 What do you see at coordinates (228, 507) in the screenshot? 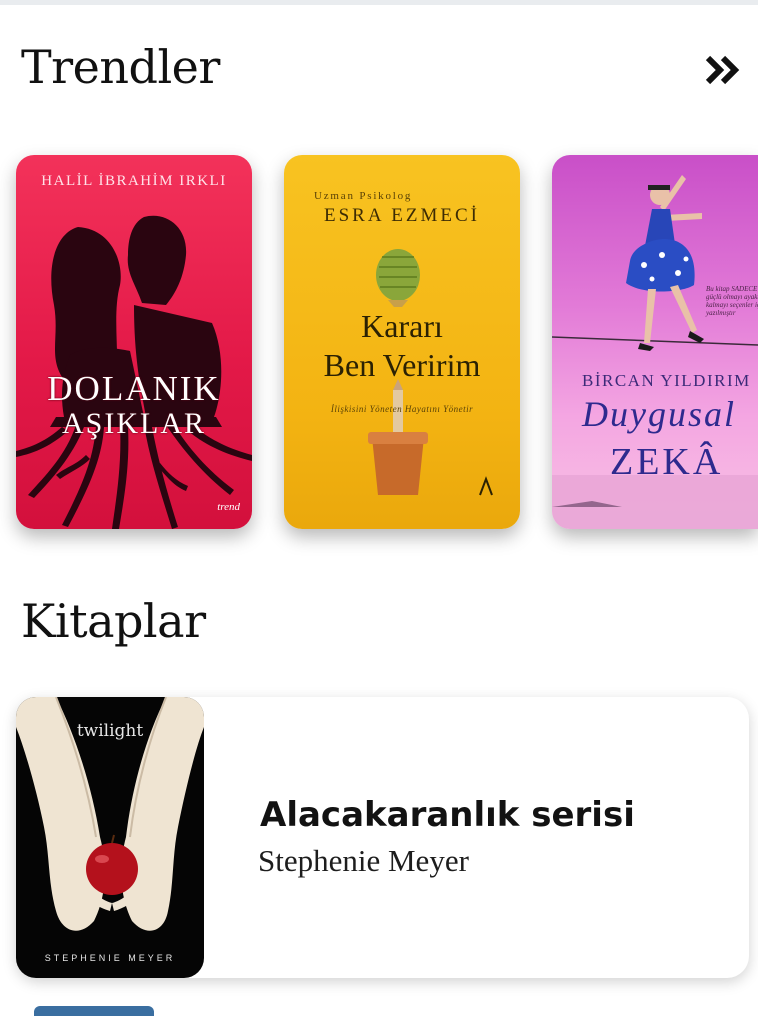
I see `publisher-logo: trend` at bounding box center [228, 507].